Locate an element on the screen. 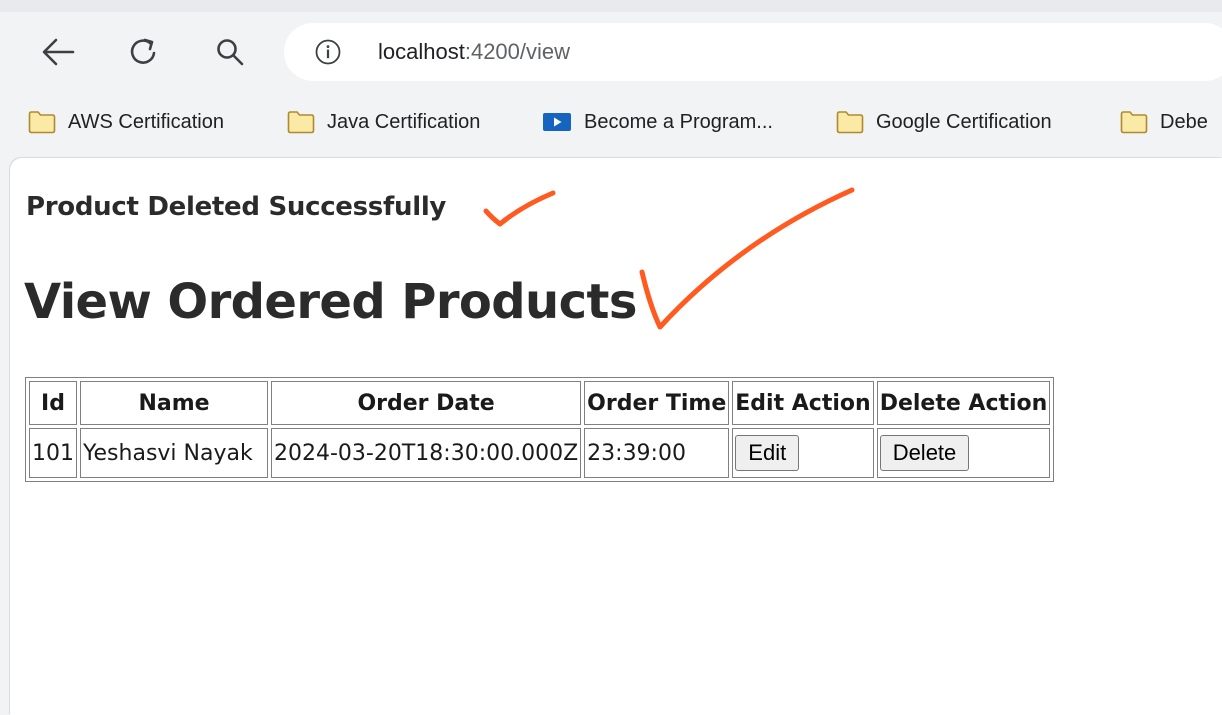 The image size is (1222, 715). page-title: View Ordered Products is located at coordinates (330, 302).